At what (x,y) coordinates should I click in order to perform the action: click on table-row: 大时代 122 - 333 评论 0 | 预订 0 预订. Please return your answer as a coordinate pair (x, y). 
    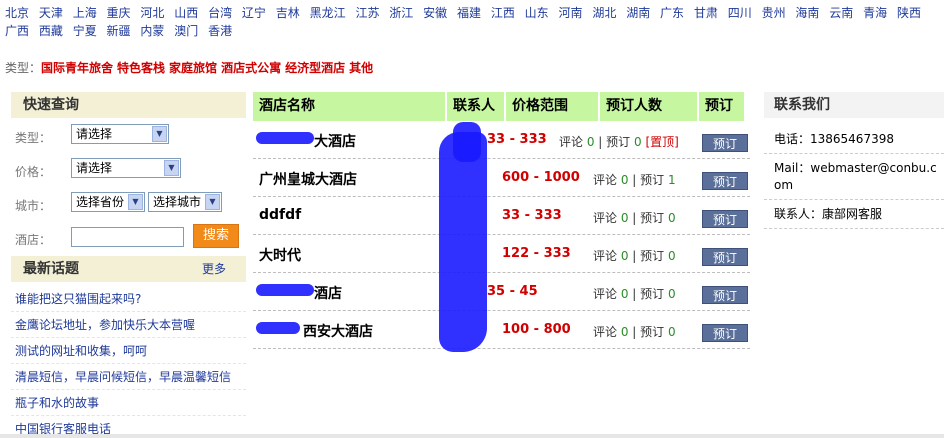
    Looking at the image, I should click on (501, 254).